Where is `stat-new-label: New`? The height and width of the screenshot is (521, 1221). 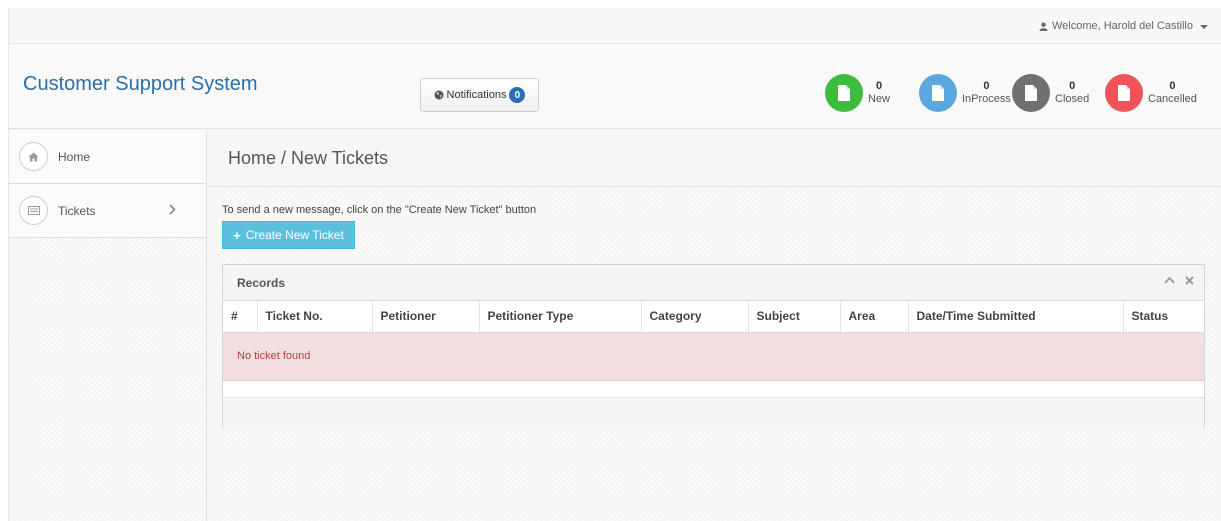 stat-new-label: New is located at coordinates (879, 99).